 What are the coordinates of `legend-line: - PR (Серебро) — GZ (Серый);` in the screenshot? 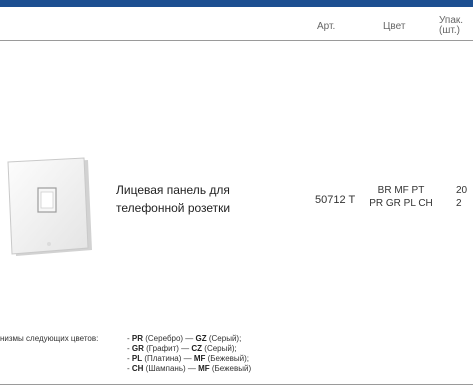 It's located at (184, 338).